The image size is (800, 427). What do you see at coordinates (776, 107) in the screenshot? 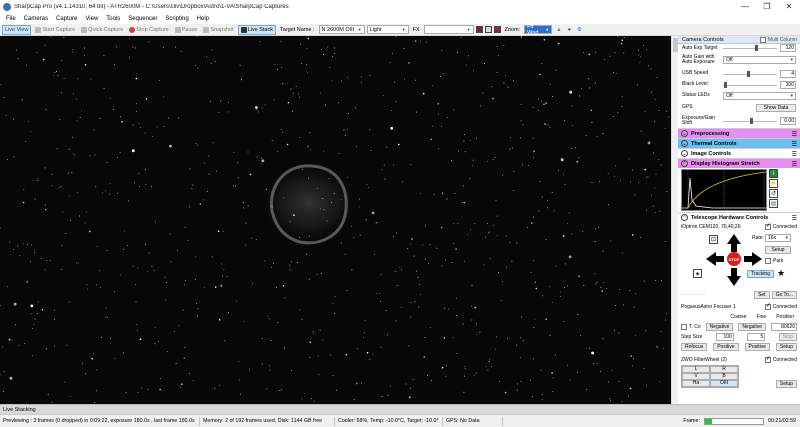
I see `show-data-button: Show Data` at bounding box center [776, 107].